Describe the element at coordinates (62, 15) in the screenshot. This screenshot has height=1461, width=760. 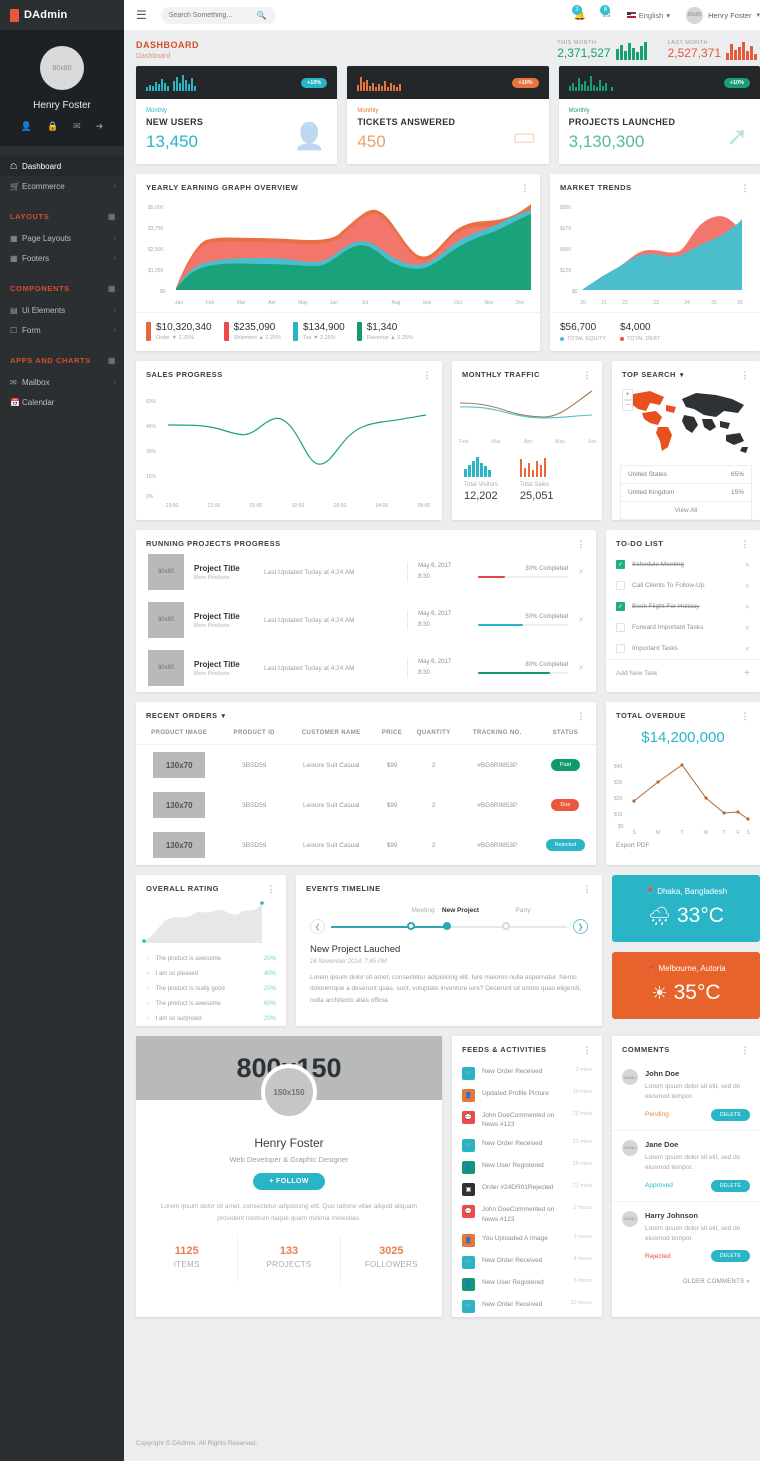
I see `brand: DAdmin` at that location.